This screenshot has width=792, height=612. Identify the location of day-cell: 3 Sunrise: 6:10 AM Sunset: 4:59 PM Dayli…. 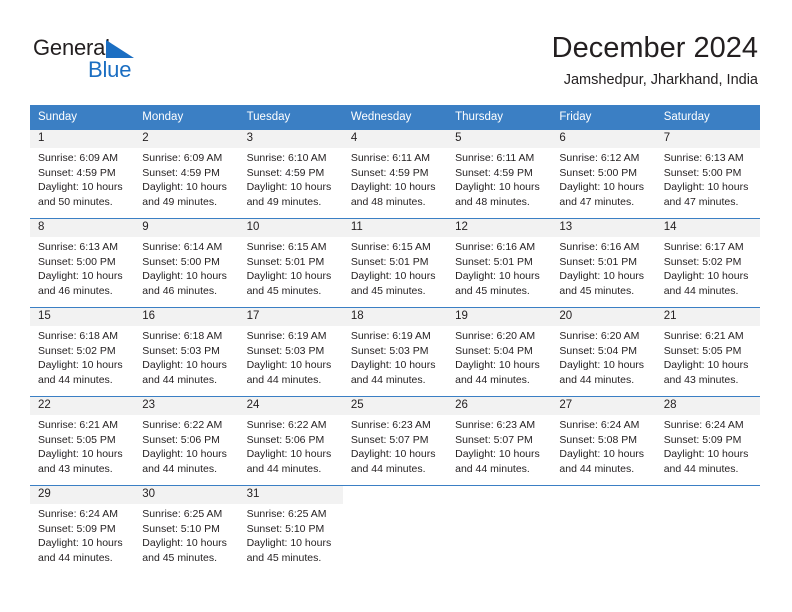
(290, 174).